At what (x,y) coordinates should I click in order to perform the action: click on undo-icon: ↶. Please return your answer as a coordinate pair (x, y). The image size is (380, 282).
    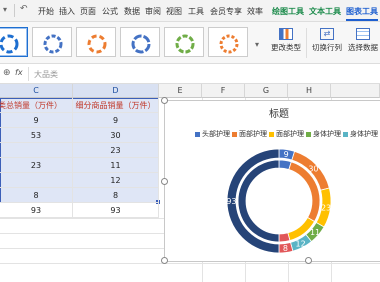
    Looking at the image, I should click on (24, 9).